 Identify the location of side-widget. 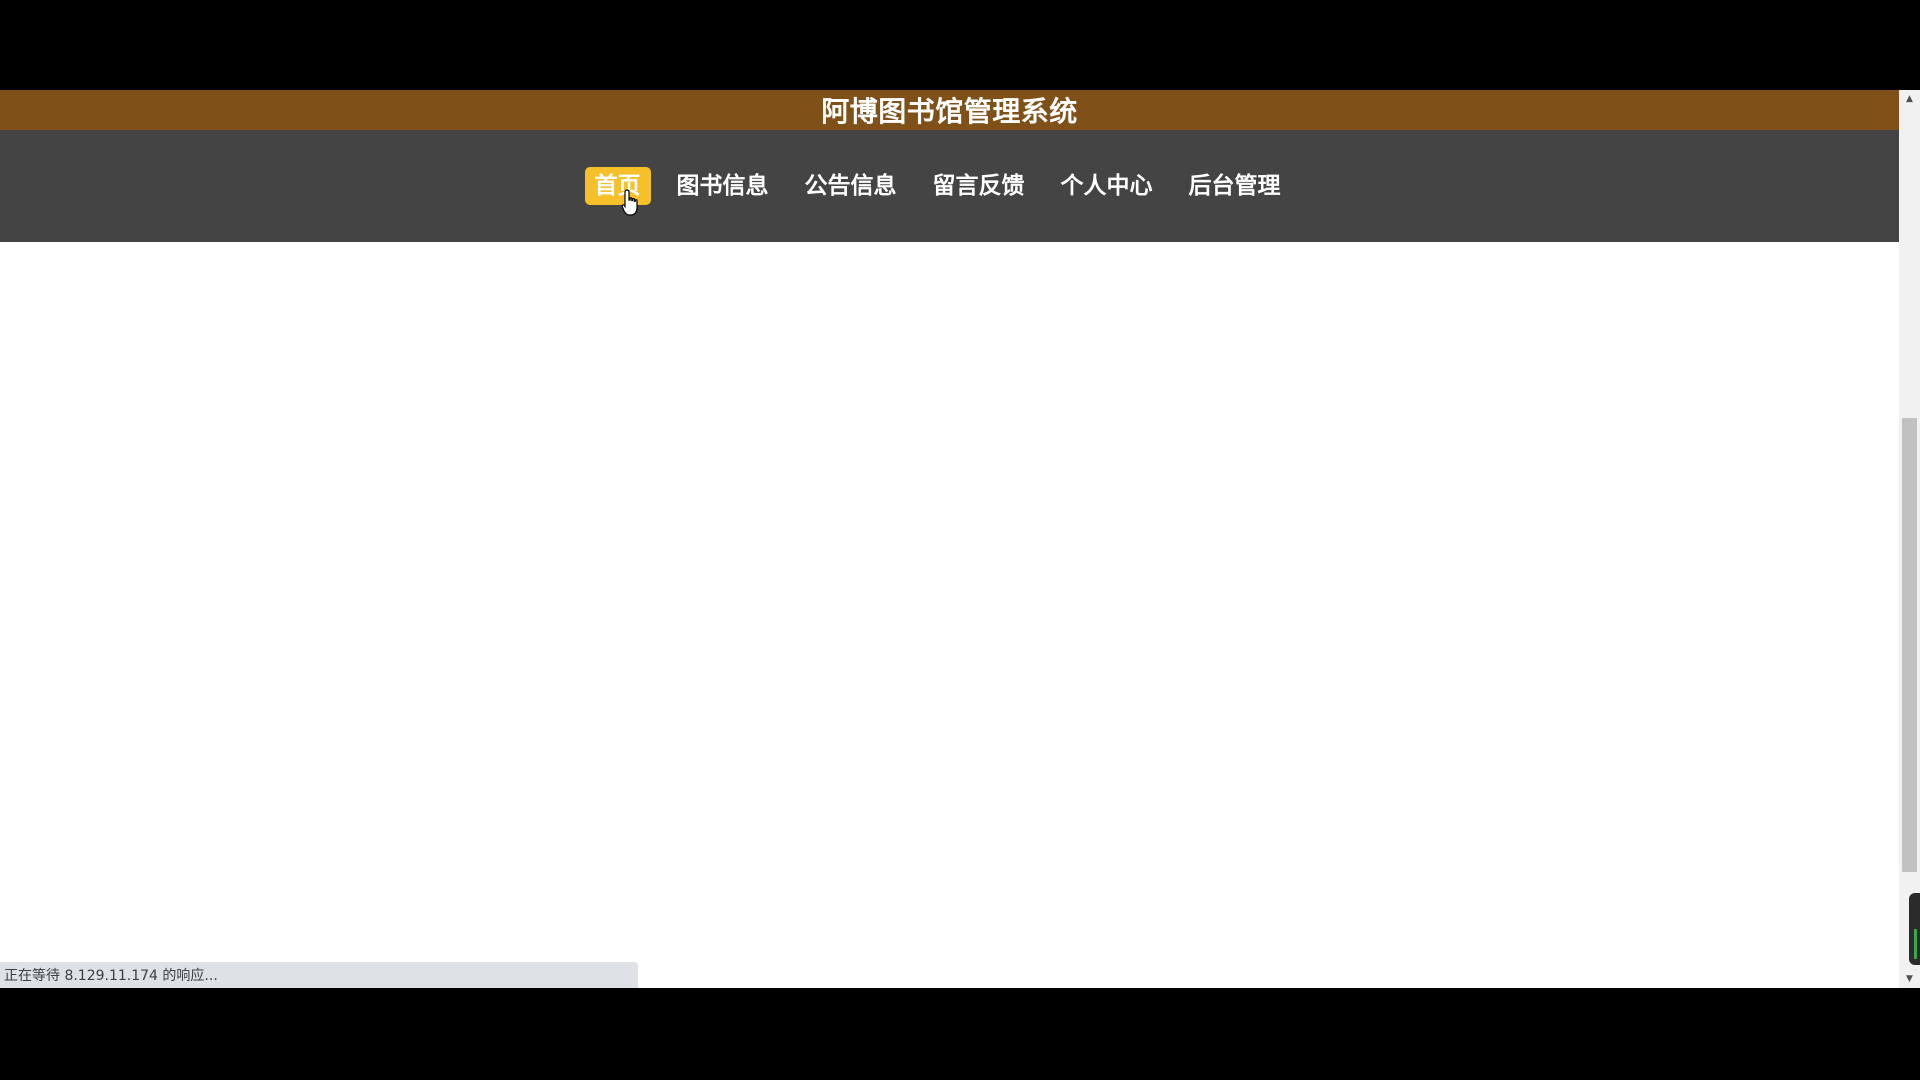
(1914, 929).